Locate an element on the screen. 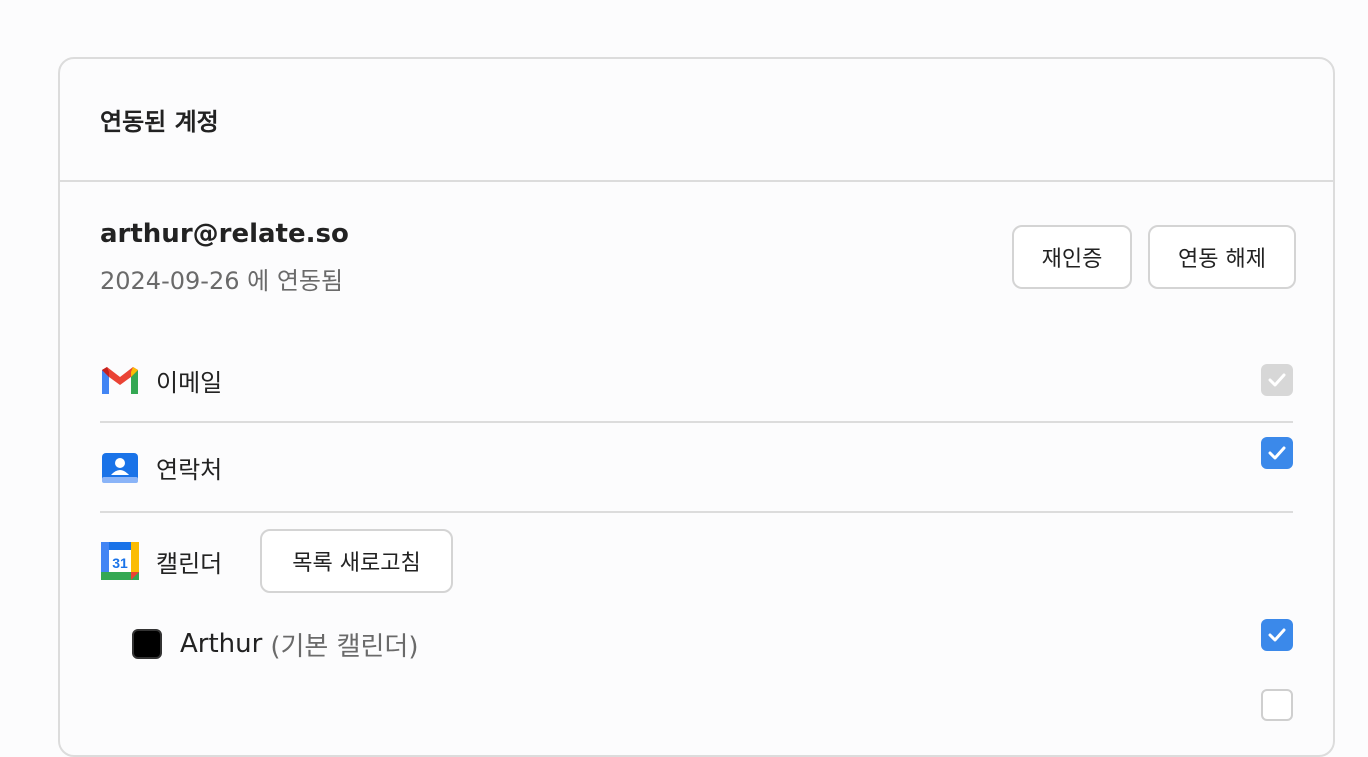 This screenshot has width=1368, height=757. gmail-icon is located at coordinates (120, 380).